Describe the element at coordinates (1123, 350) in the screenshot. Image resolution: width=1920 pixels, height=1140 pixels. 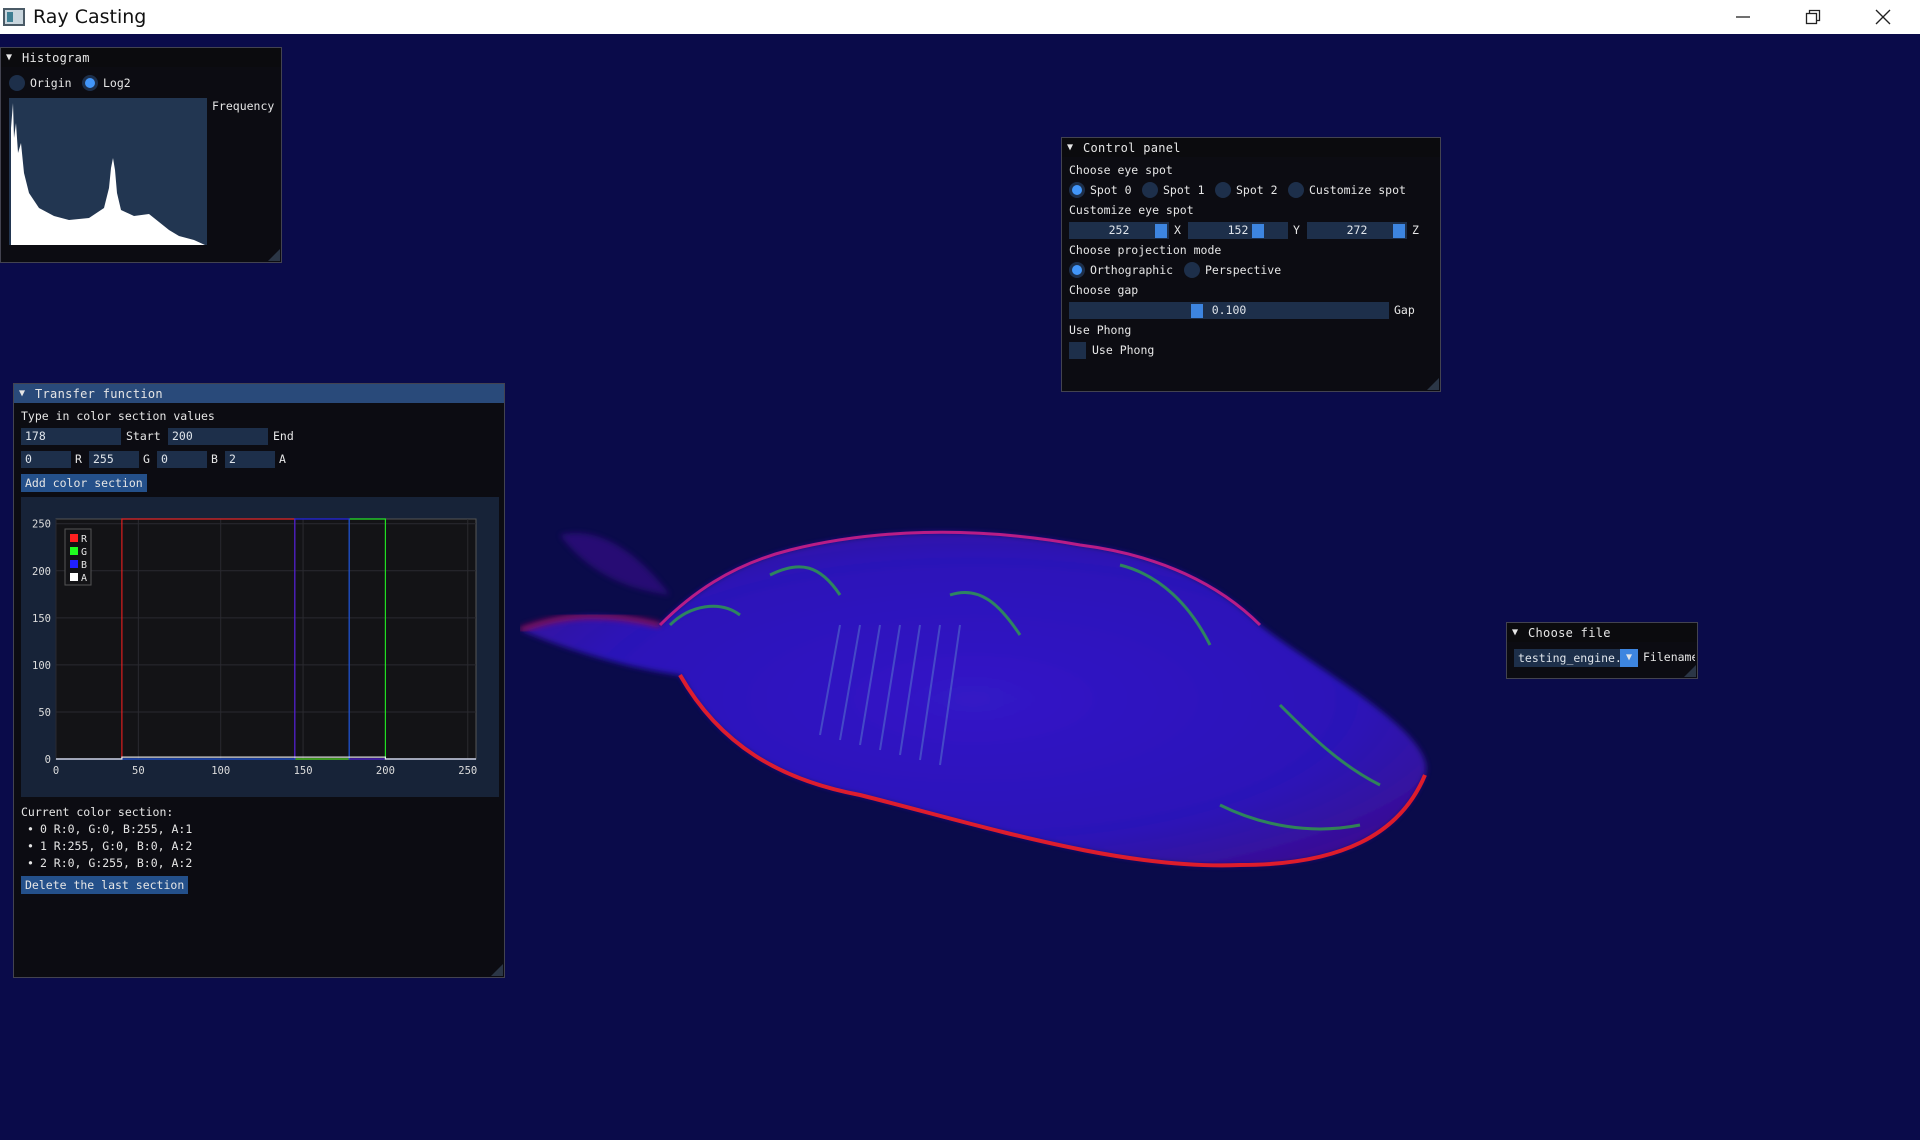
I see `phong-checkbox-label: Use Phong` at that location.